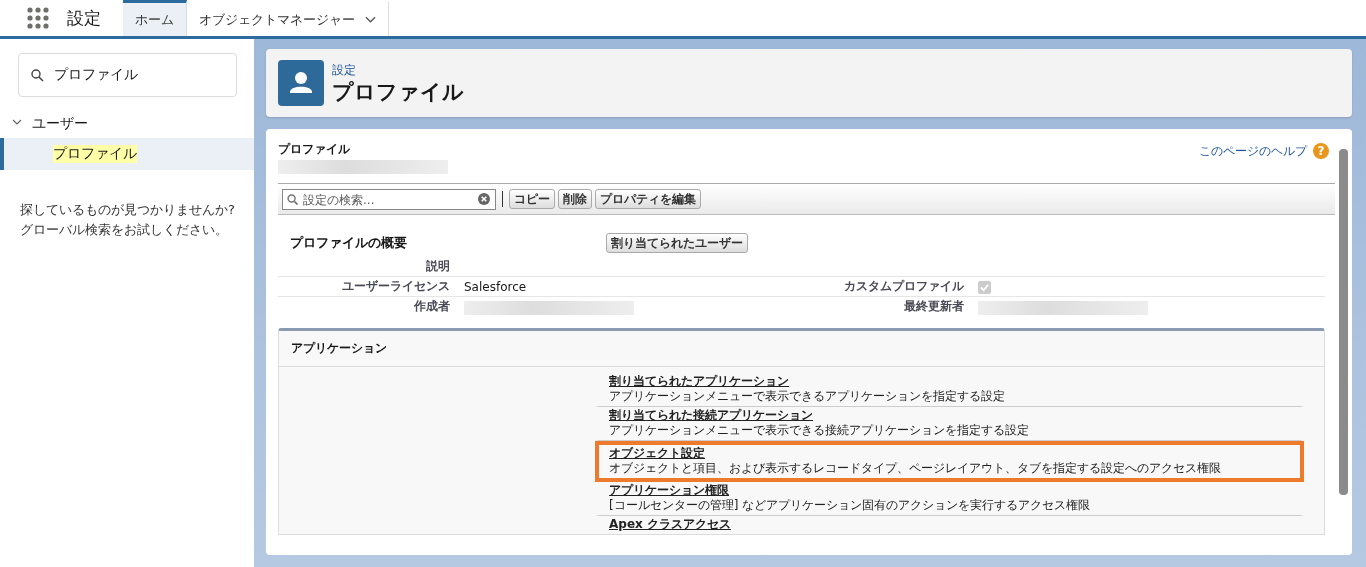  Describe the element at coordinates (155, 18) in the screenshot. I see `nav-tab: ホーム` at that location.